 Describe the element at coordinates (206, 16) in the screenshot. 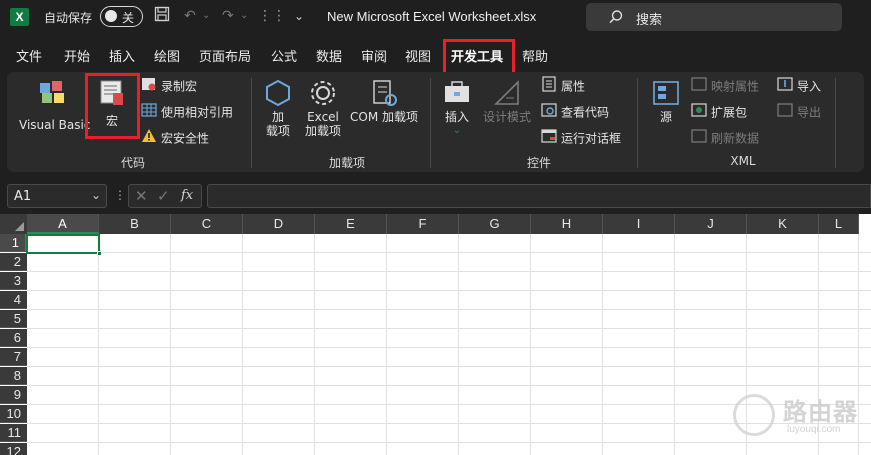

I see `undo-dropdown-icon: ⌄` at that location.